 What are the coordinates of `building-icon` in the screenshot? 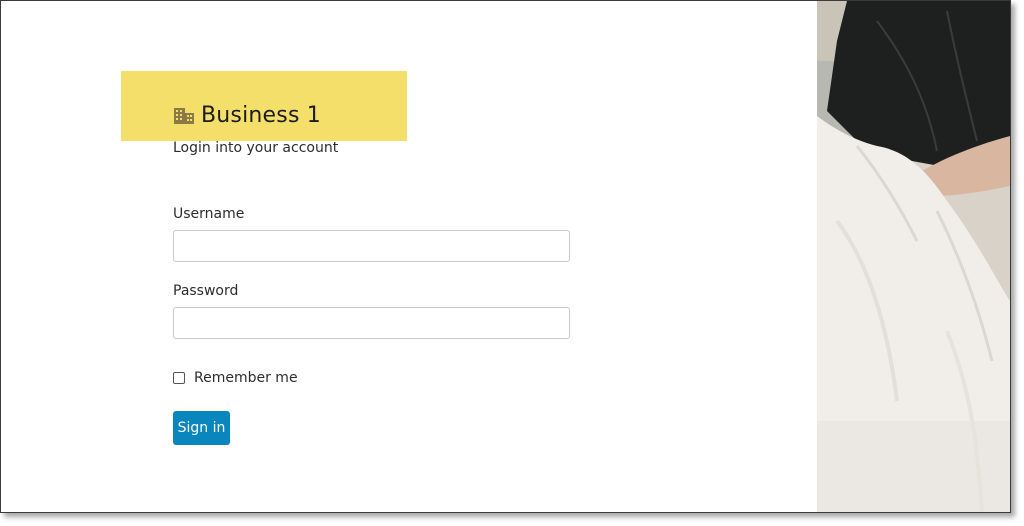 It's located at (184, 115).